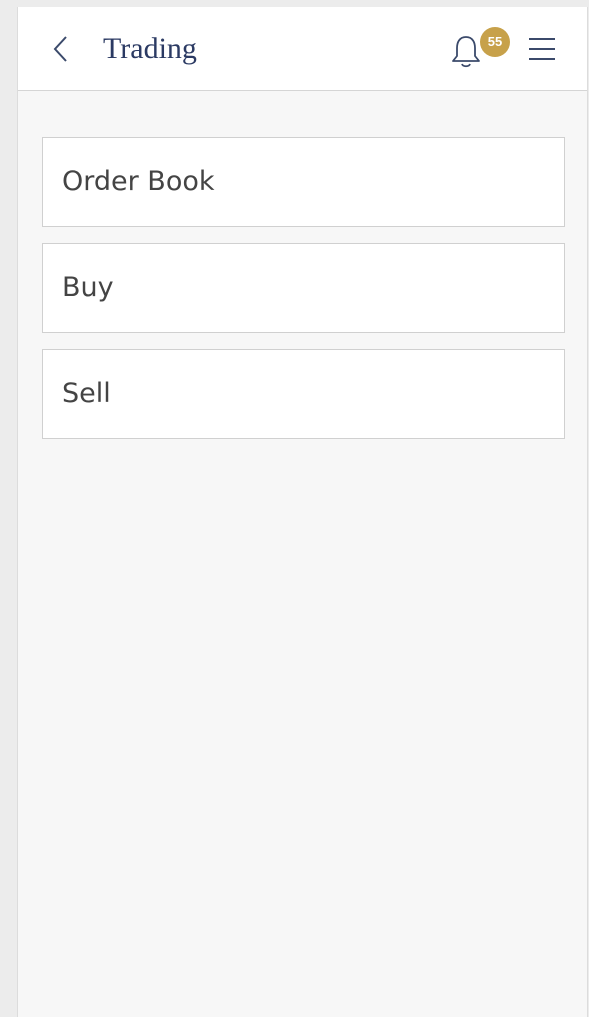  Describe the element at coordinates (303, 288) in the screenshot. I see `list-item-buy: Buy` at that location.